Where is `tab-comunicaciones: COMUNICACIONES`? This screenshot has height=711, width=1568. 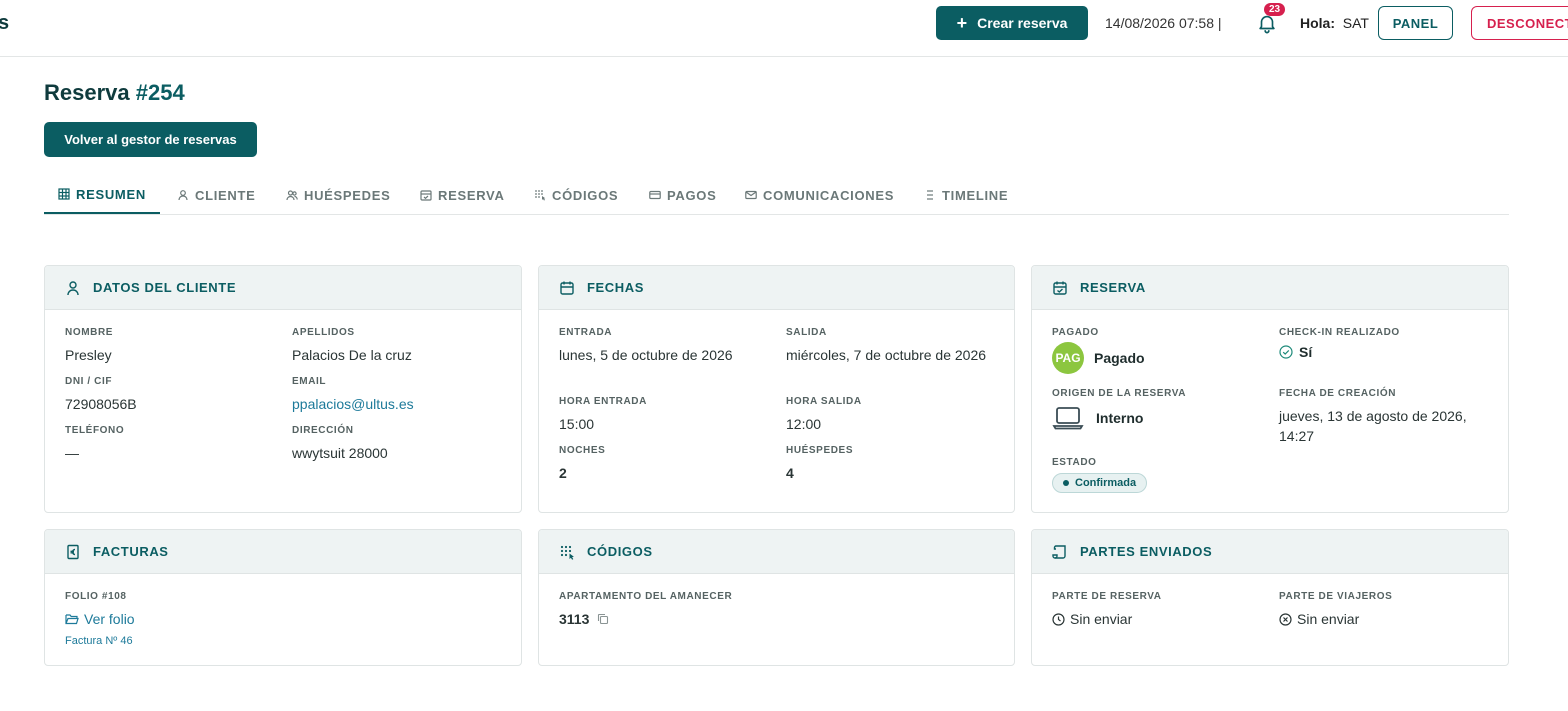
tab-comunicaciones: COMUNICACIONES is located at coordinates (819, 195).